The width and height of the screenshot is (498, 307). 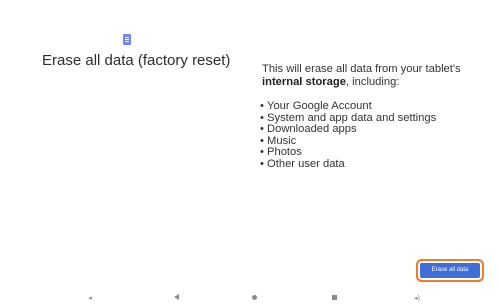 What do you see at coordinates (136, 60) in the screenshot?
I see `page-title: Erase all data (factory reset)` at bounding box center [136, 60].